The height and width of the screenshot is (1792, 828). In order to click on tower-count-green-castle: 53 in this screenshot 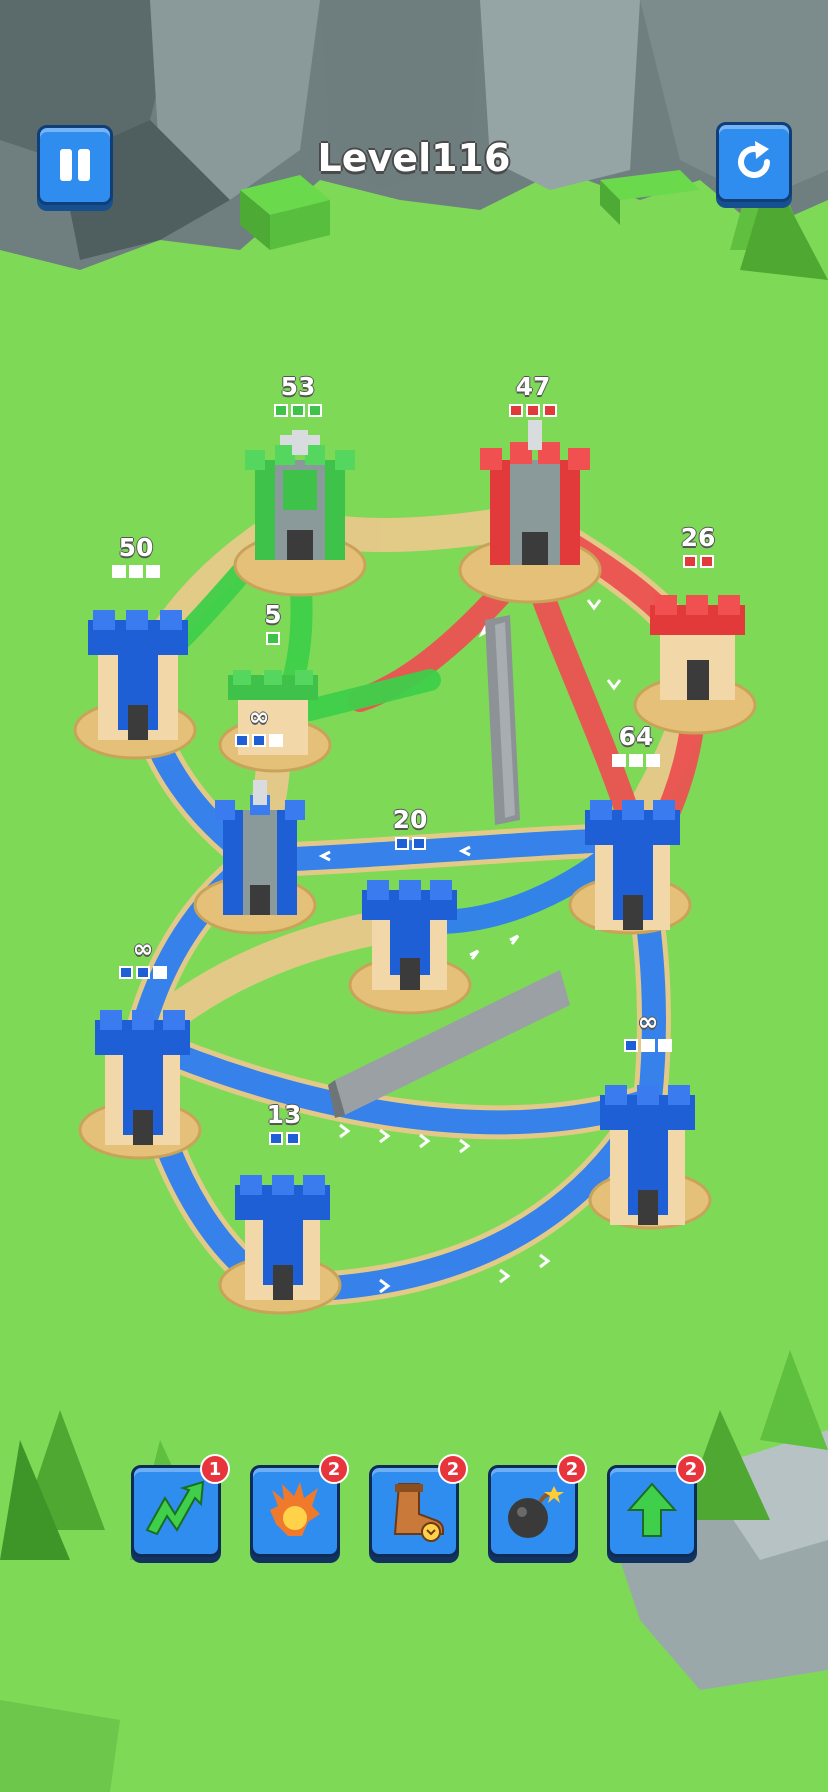, I will do `click(298, 386)`.